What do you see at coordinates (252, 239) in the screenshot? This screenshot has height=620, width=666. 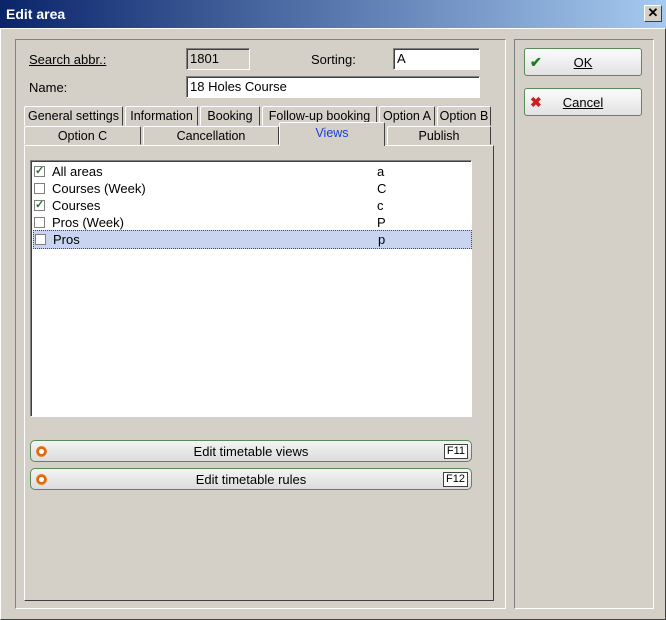 I see `list-item-selected: Pros p` at bounding box center [252, 239].